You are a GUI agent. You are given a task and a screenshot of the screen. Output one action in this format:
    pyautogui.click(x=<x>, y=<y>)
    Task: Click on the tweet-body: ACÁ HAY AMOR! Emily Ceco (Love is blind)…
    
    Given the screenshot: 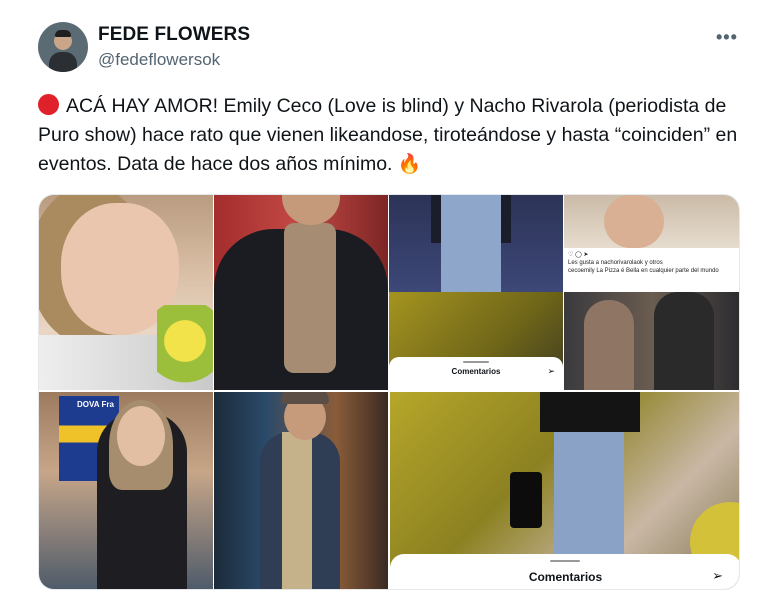 What is the action you would take?
    pyautogui.click(x=388, y=135)
    